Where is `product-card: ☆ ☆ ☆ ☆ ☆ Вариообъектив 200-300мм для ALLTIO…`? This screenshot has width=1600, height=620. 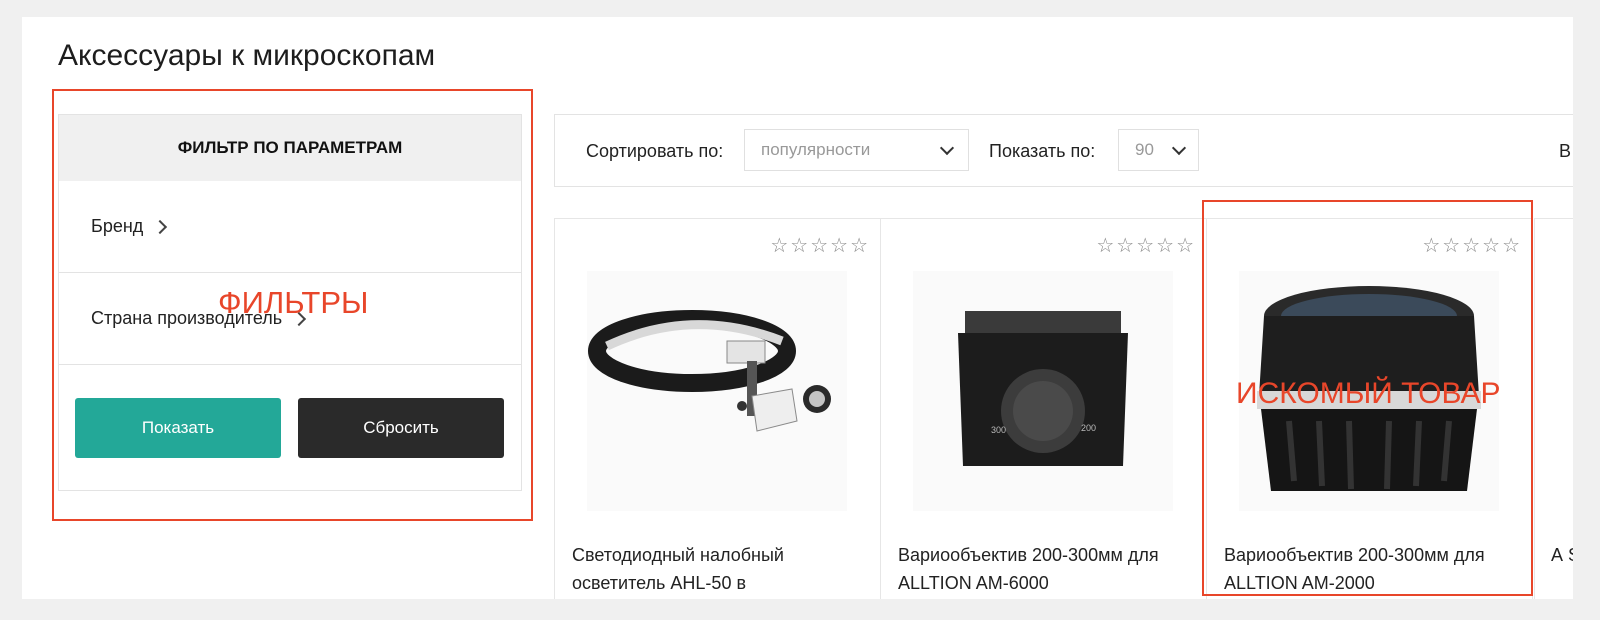
product-card: ☆ ☆ ☆ ☆ ☆ Вариообъектив 200-300мм для ALLTIO… is located at coordinates (1369, 408).